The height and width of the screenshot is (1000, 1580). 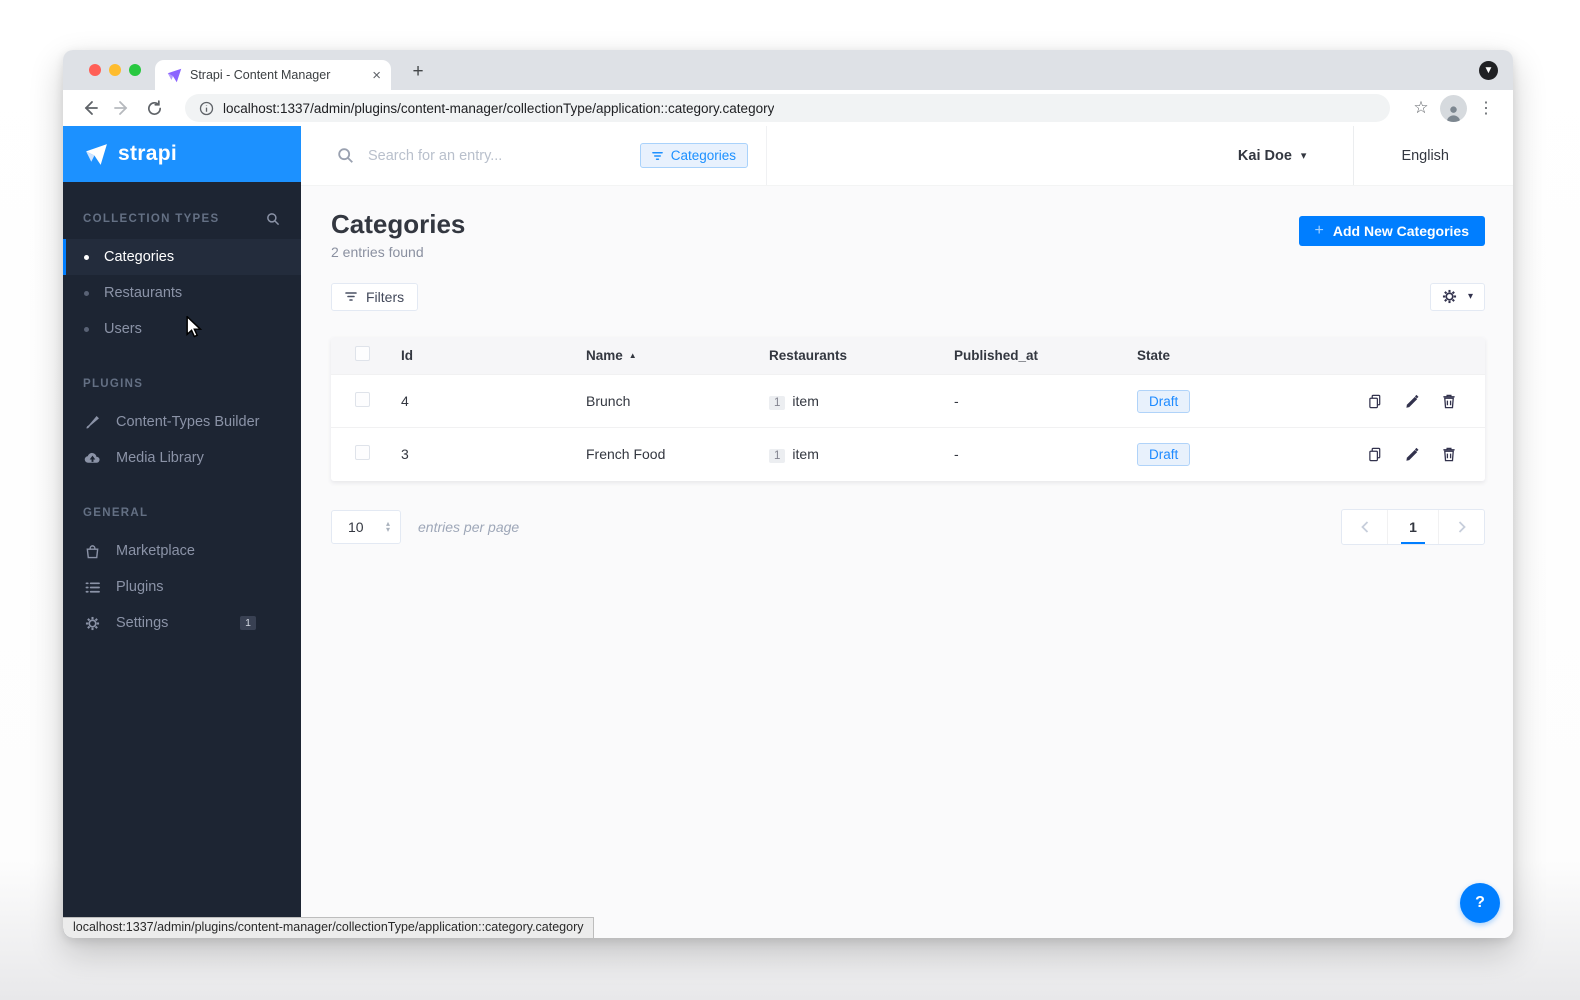 I want to click on filters-button: Filters, so click(x=375, y=296).